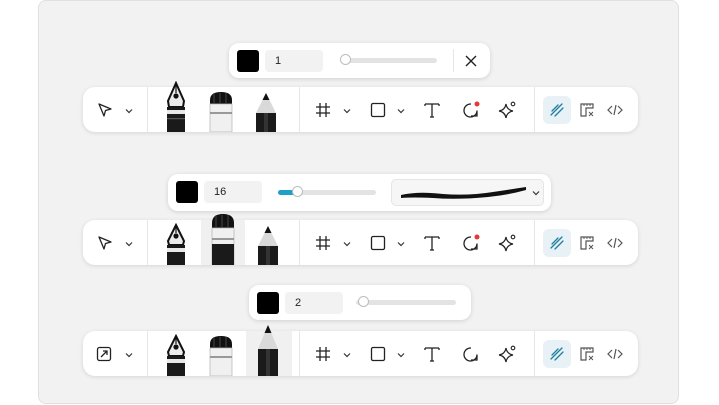 Image resolution: width=719 pixels, height=405 pixels. Describe the element at coordinates (104, 354) in the screenshot. I see `expand-to-front-icon` at that location.